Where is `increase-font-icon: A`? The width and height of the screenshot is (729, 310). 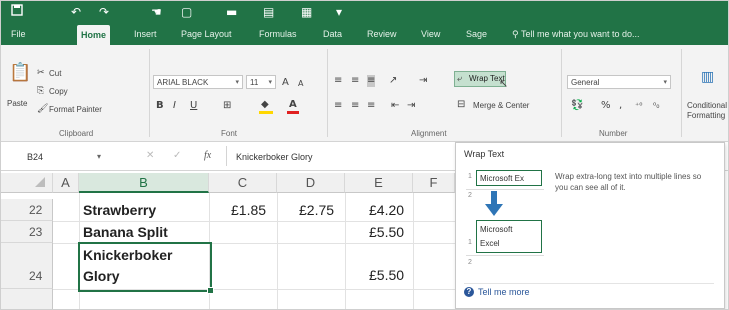 increase-font-icon: A is located at coordinates (285, 83).